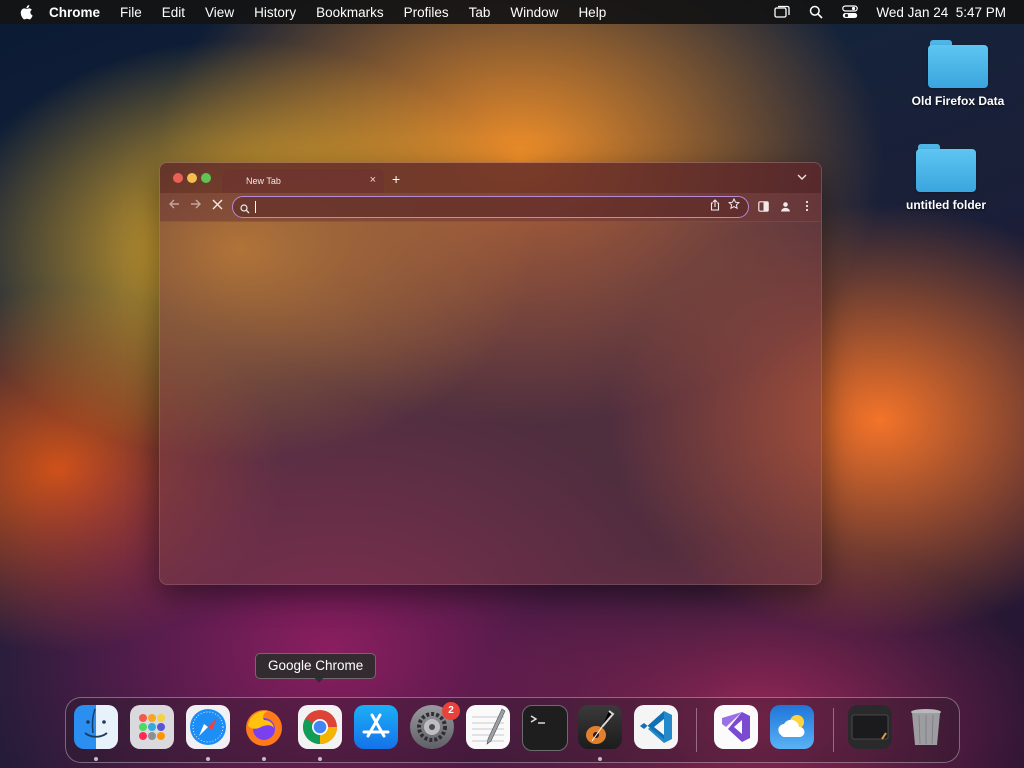  Describe the element at coordinates (96, 727) in the screenshot. I see `finder-icon` at that location.